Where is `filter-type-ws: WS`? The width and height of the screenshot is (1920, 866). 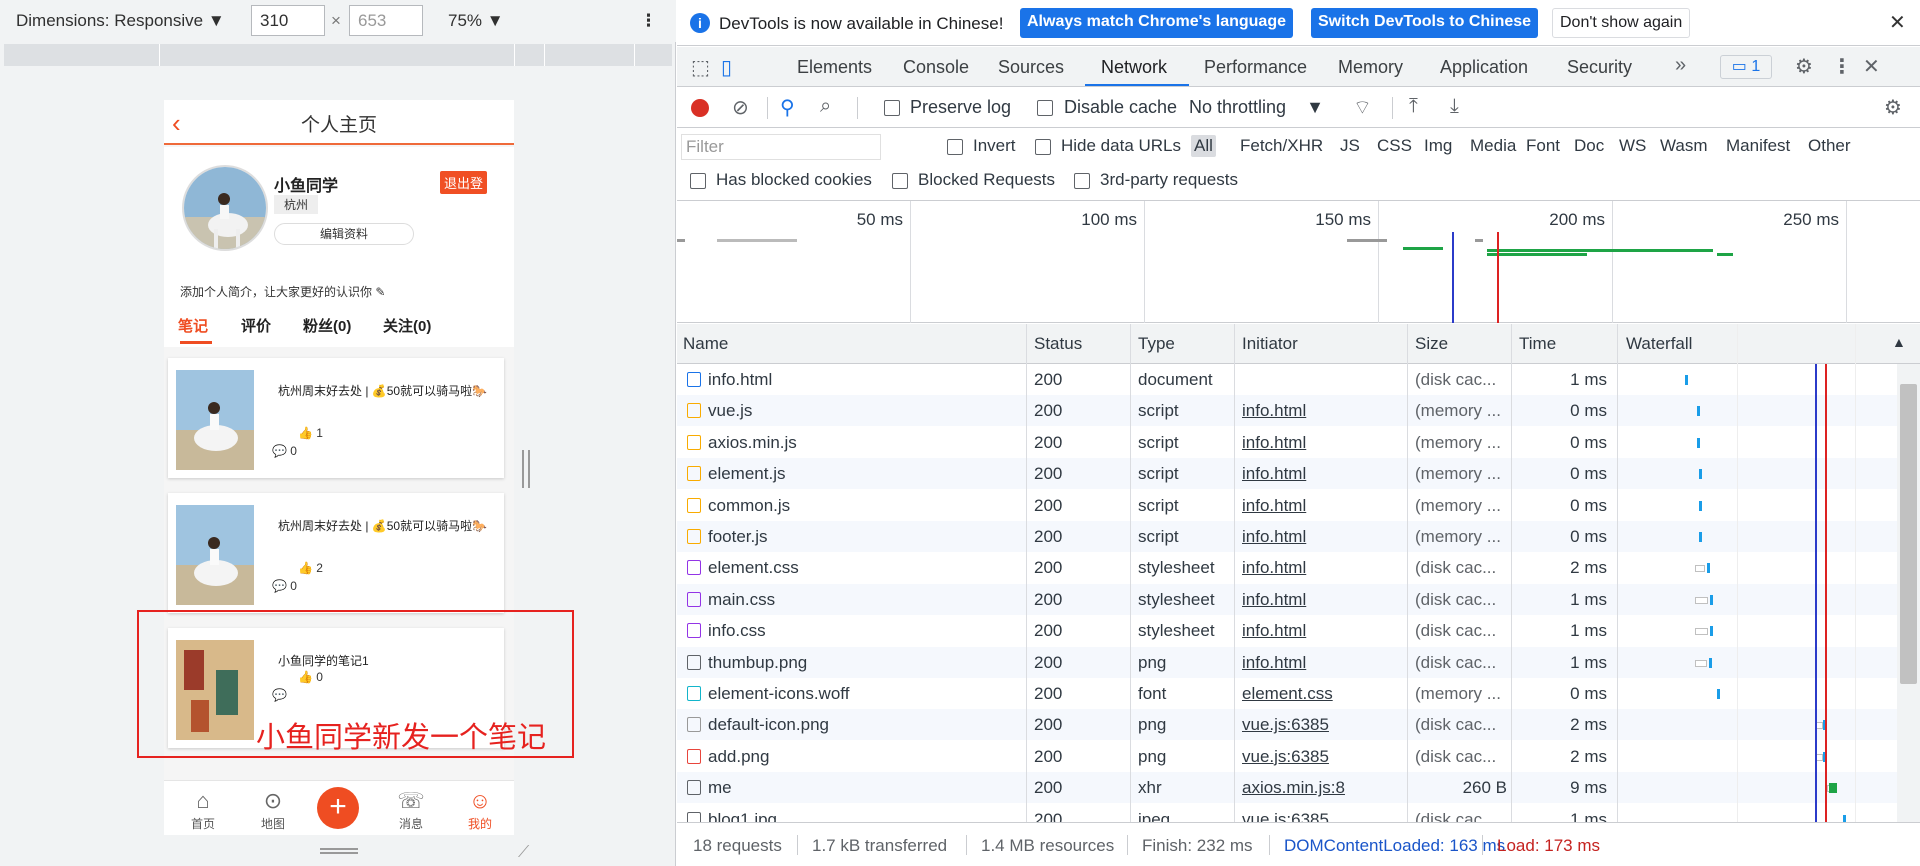 filter-type-ws: WS is located at coordinates (1632, 146).